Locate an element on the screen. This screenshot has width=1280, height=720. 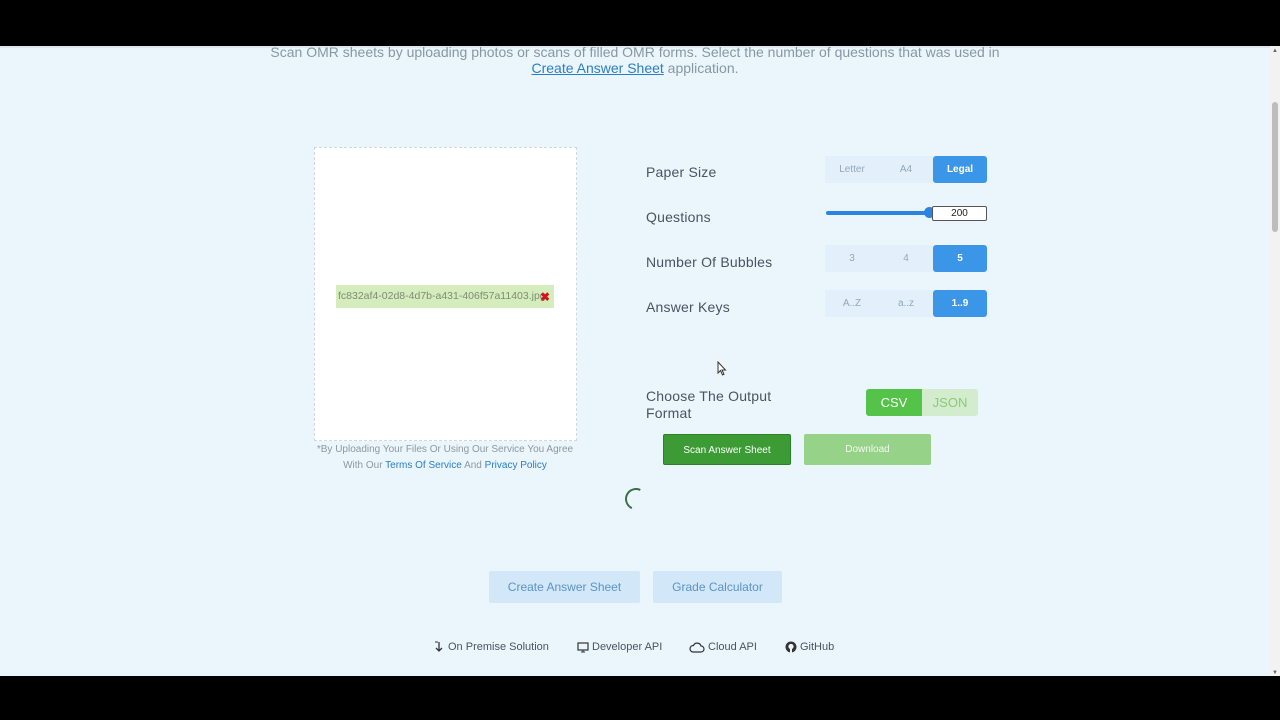
monitor-icon is located at coordinates (583, 647).